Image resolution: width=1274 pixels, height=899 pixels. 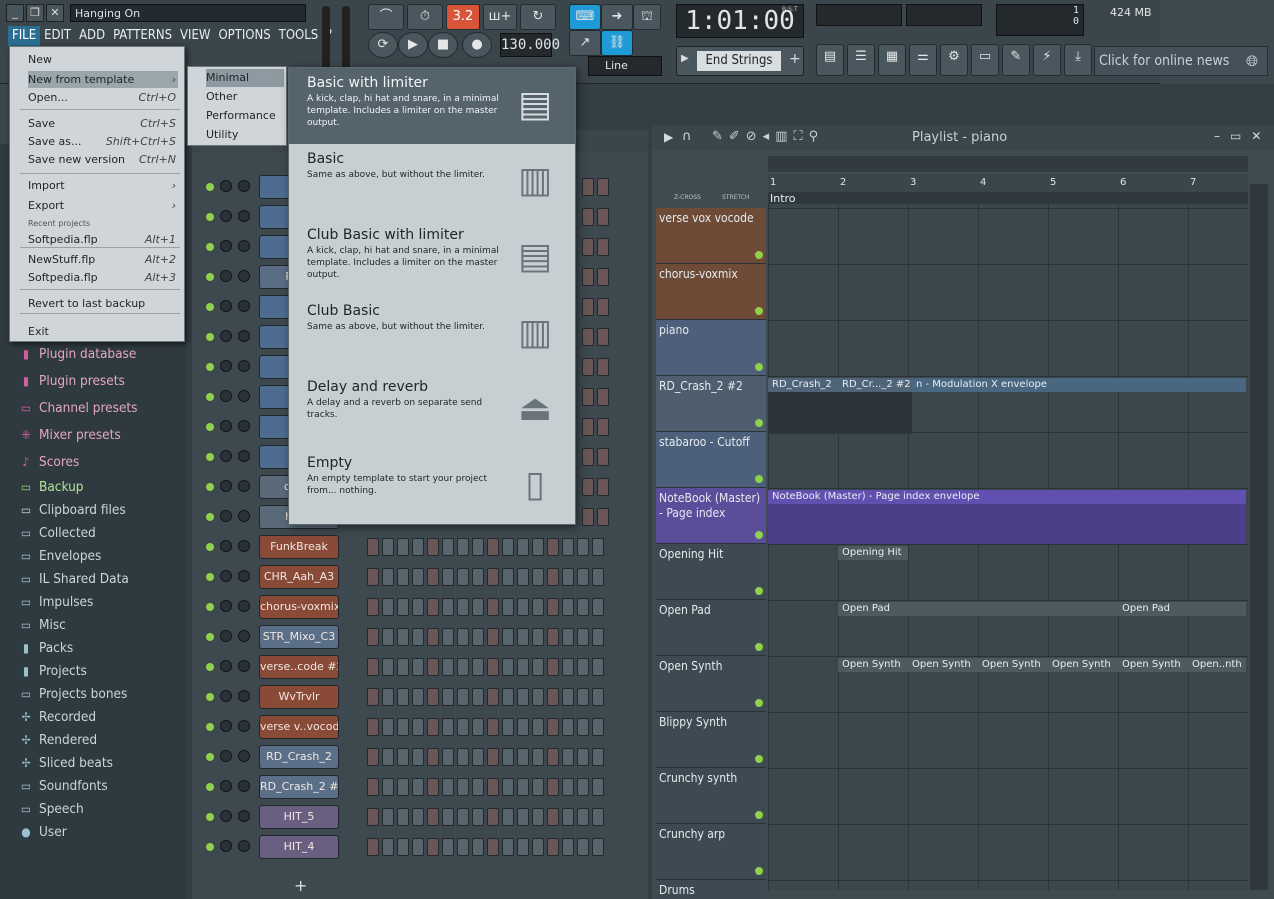 I want to click on add-preset-icon: +, so click(x=795, y=59).